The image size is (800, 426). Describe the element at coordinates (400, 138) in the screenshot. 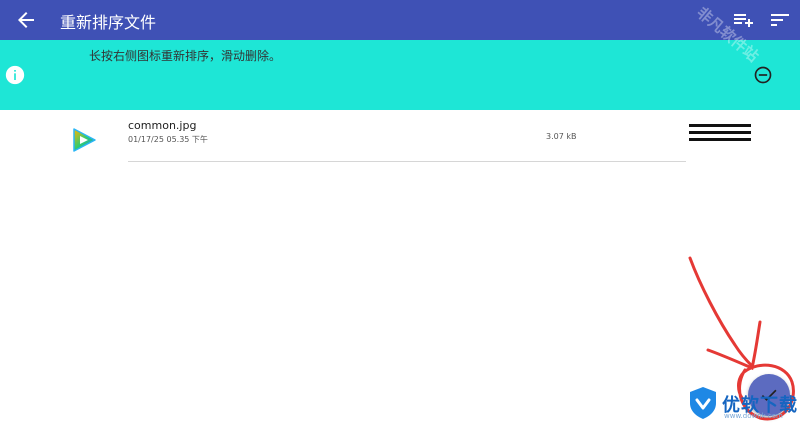

I see `file-list-item: common.jpg 01/17/25 05.35 下午 3.07 kB` at that location.